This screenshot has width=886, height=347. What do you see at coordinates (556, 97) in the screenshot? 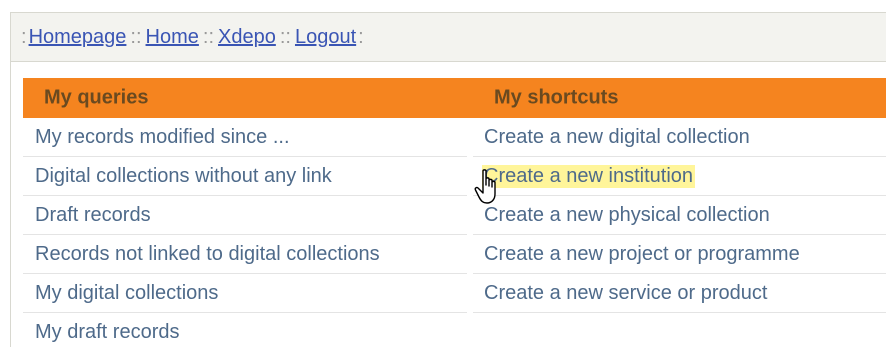
I see `shortcuts-title: My shortcuts` at bounding box center [556, 97].